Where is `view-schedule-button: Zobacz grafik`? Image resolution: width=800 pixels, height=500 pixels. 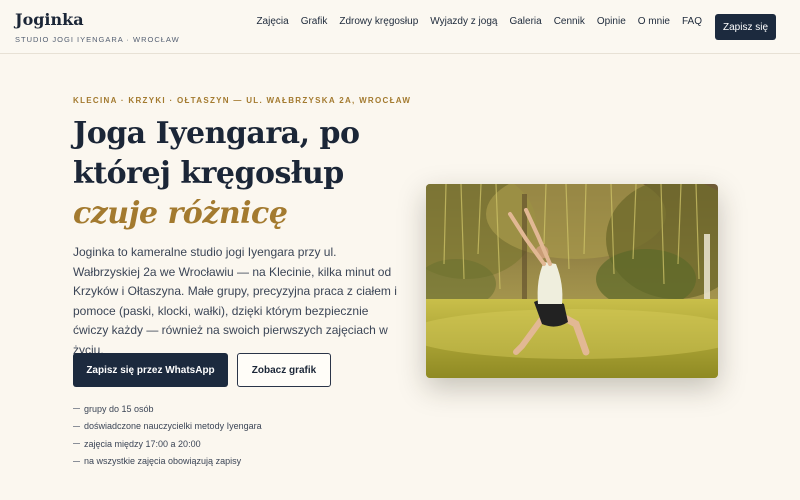
view-schedule-button: Zobacz grafik is located at coordinates (284, 370).